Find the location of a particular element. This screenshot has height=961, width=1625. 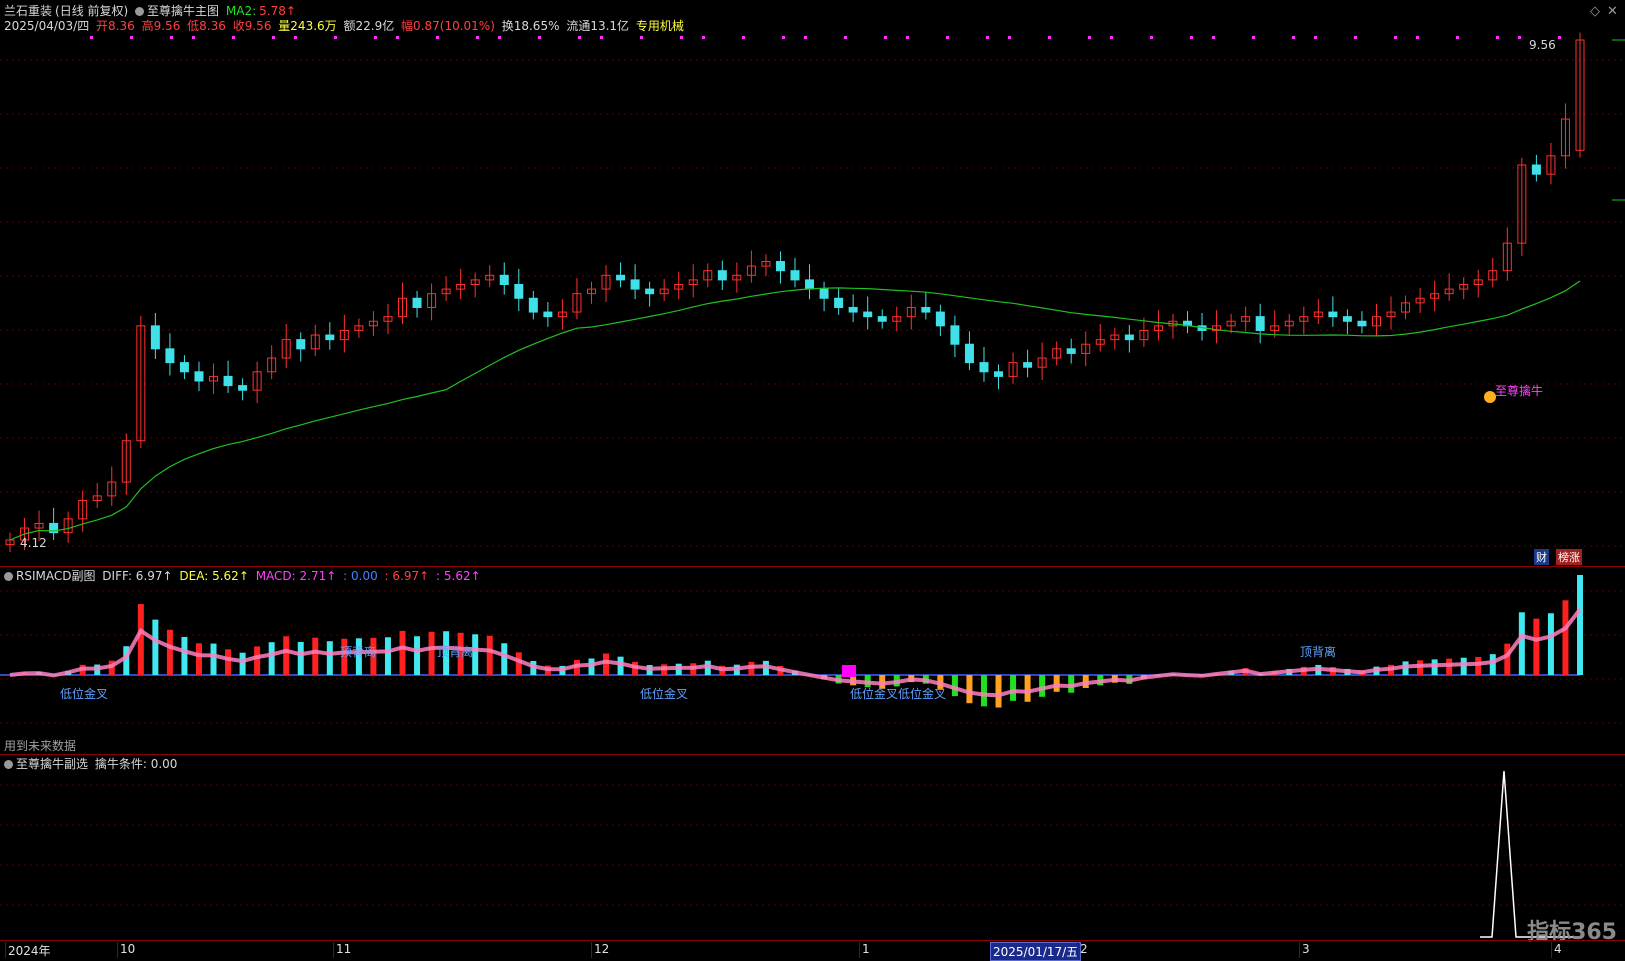

rank-badge: 榜涨 is located at coordinates (1569, 557).